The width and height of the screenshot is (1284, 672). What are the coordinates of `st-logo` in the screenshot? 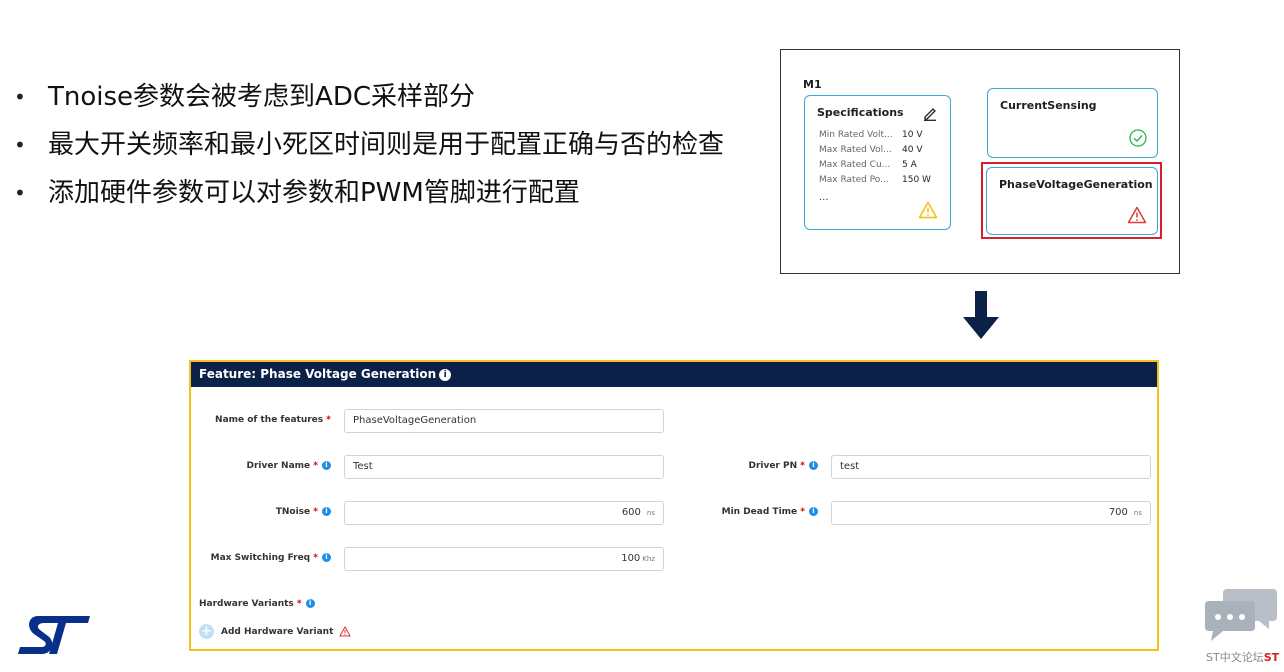 It's located at (54, 635).